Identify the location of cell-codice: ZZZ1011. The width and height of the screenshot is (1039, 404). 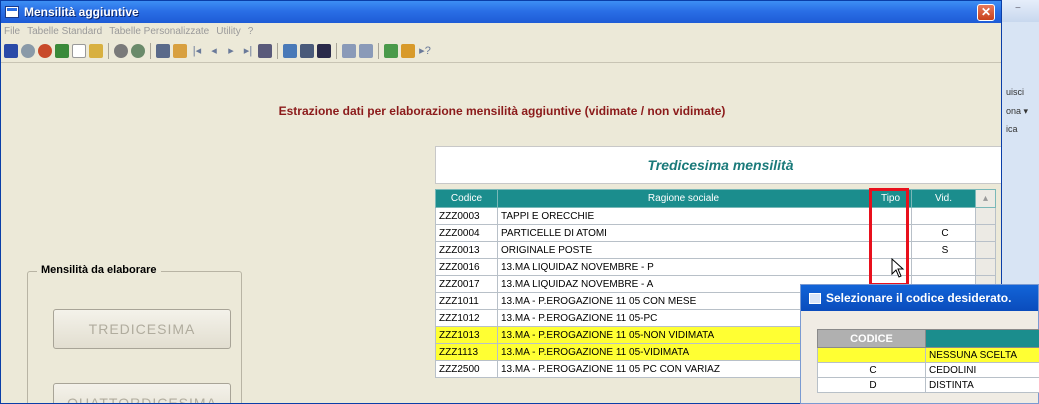
(466, 301).